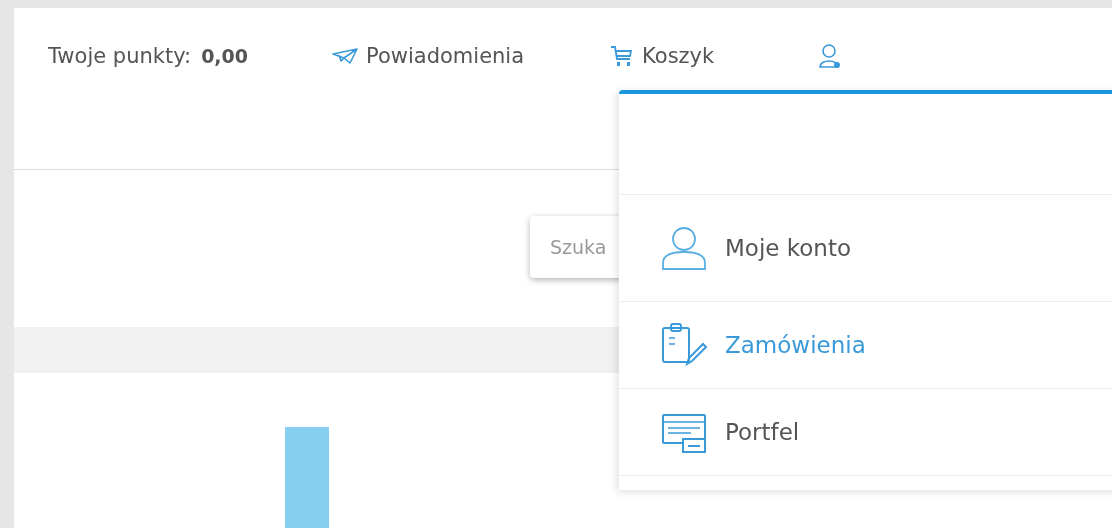  Describe the element at coordinates (224, 56) in the screenshot. I see `points-value: 0,00` at that location.